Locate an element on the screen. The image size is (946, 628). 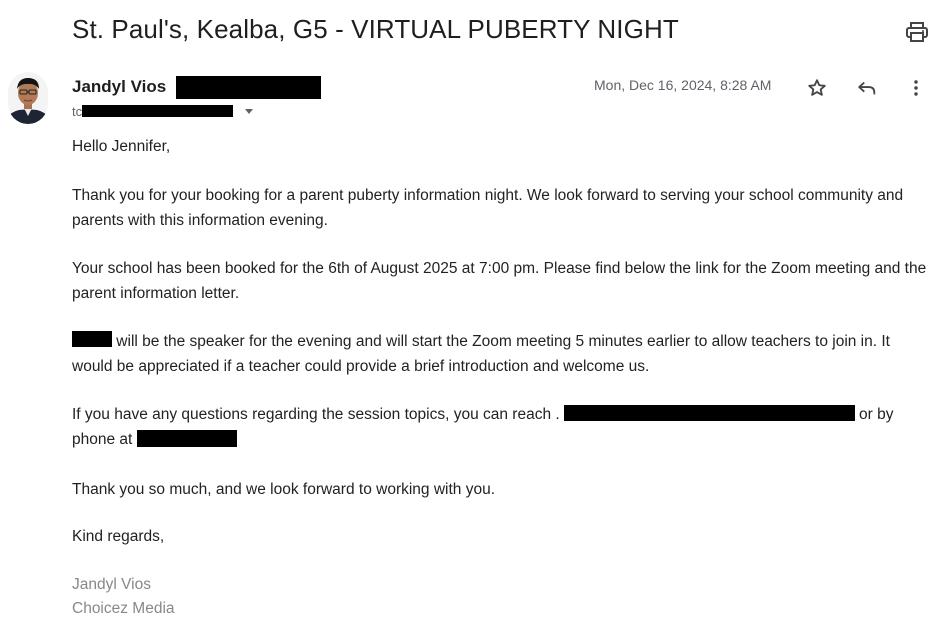
greeting: Hello Jennifer, is located at coordinates (121, 146).